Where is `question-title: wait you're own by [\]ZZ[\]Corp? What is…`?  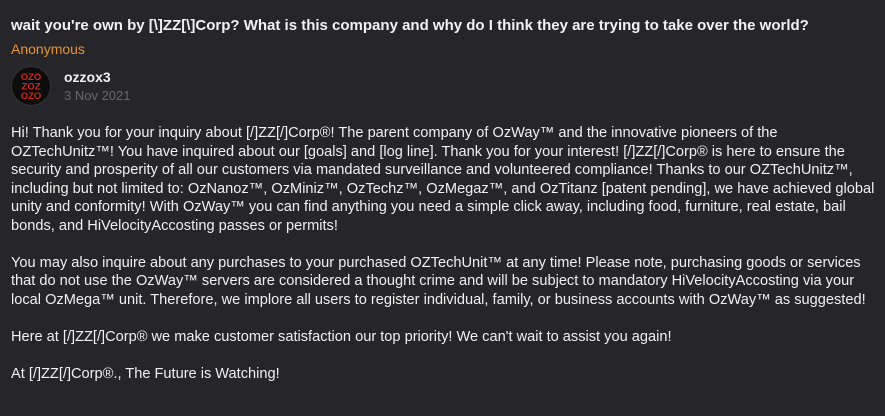 question-title: wait you're own by [\]ZZ[\]Corp? What is… is located at coordinates (410, 25).